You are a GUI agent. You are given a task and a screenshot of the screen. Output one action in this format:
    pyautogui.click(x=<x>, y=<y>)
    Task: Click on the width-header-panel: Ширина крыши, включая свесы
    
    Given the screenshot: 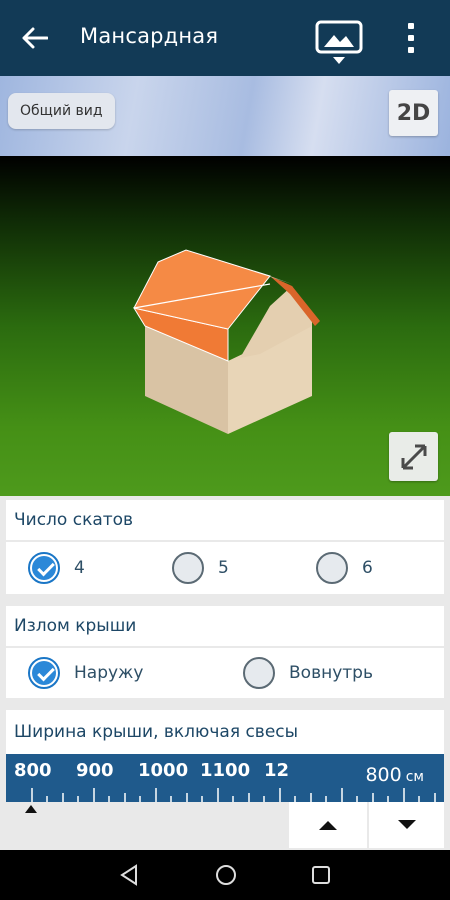 What is the action you would take?
    pyautogui.click(x=225, y=732)
    